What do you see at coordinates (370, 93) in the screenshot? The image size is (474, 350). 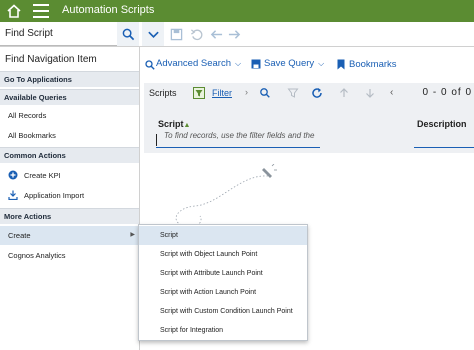 I see `arrow-down-icon` at bounding box center [370, 93].